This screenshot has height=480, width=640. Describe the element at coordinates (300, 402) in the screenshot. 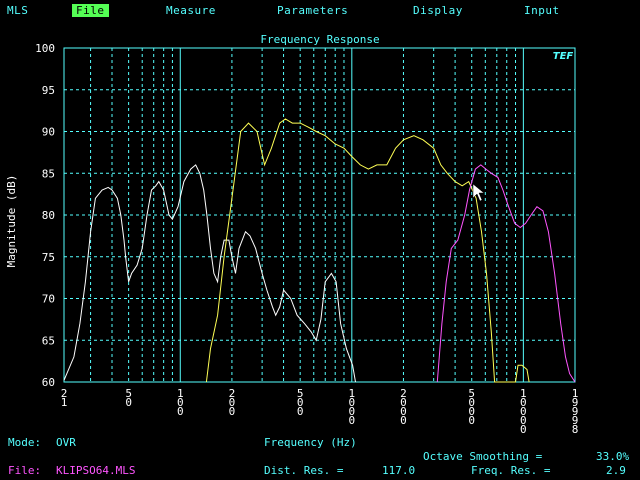

I see `x-tick-label: 500` at that location.